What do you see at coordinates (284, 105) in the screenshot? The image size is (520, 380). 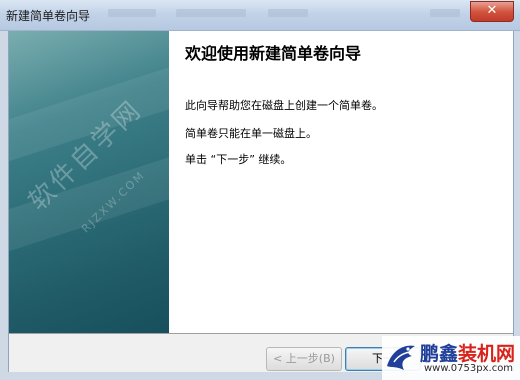 I see `wizard-line-1: 此向导帮助您在磁盘上创建一个简单卷。` at bounding box center [284, 105].